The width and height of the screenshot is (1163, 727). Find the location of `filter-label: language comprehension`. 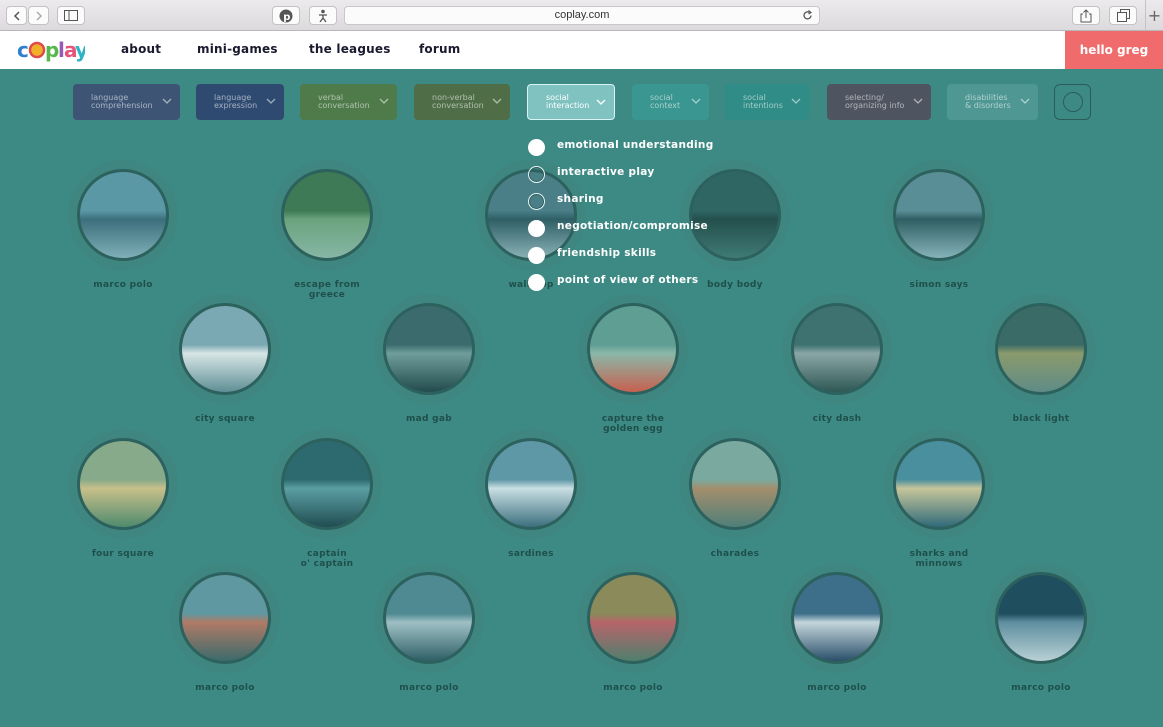

filter-label: language comprehension is located at coordinates (126, 102).